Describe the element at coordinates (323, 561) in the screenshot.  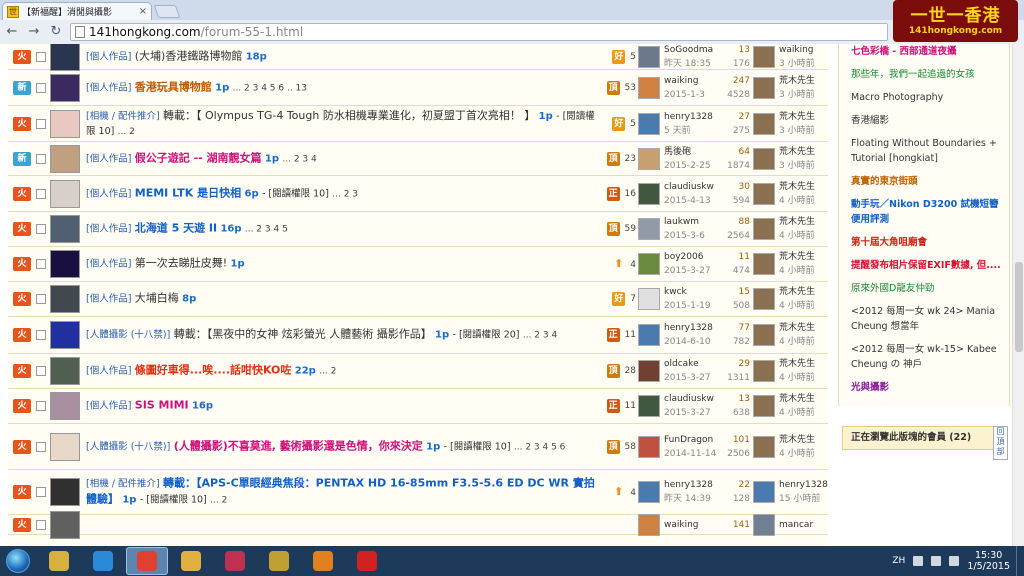
I see `taskbar-app-media-player` at that location.